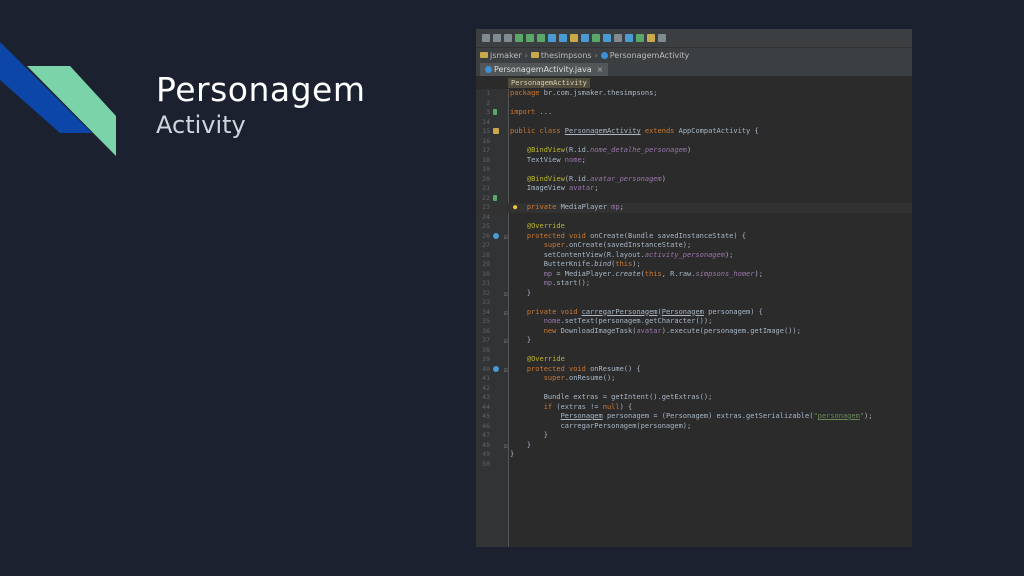 The width and height of the screenshot is (1024, 576). What do you see at coordinates (694, 83) in the screenshot?
I see `code-breadcrumb-row: PersonagemActivity` at bounding box center [694, 83].